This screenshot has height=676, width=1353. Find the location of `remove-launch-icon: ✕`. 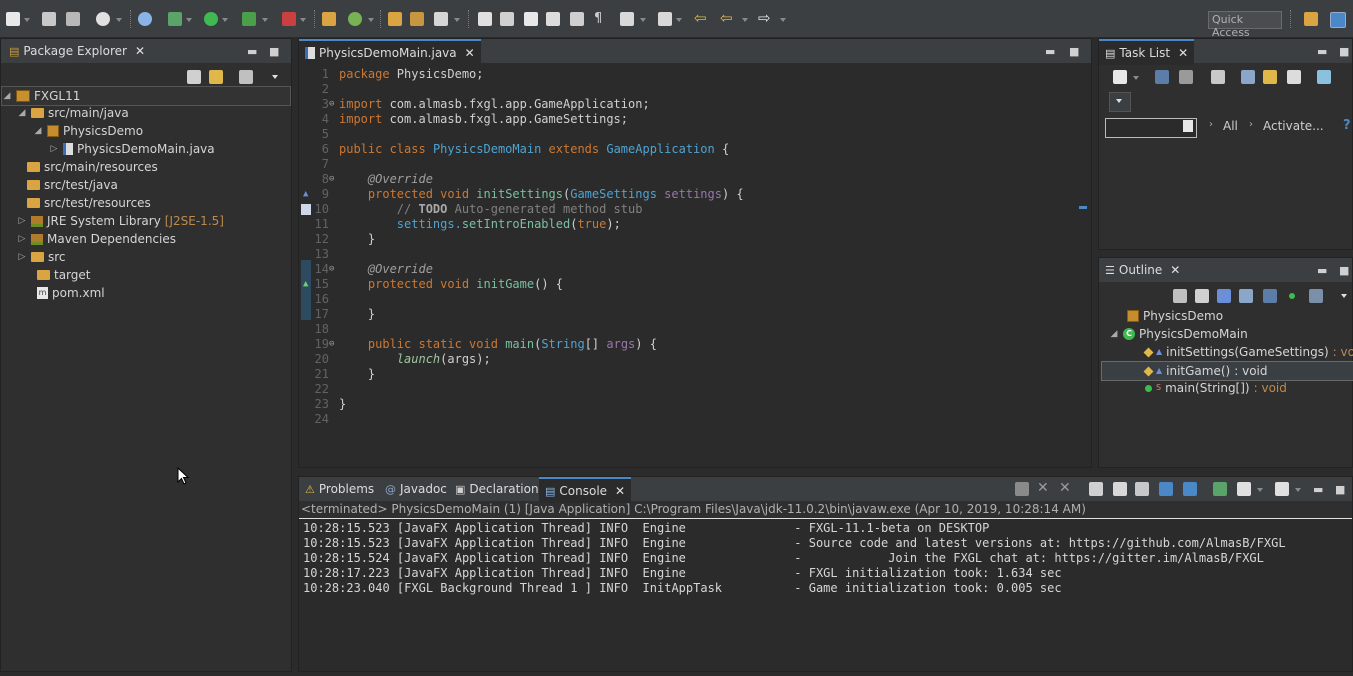

remove-launch-icon: ✕ is located at coordinates (1043, 488).